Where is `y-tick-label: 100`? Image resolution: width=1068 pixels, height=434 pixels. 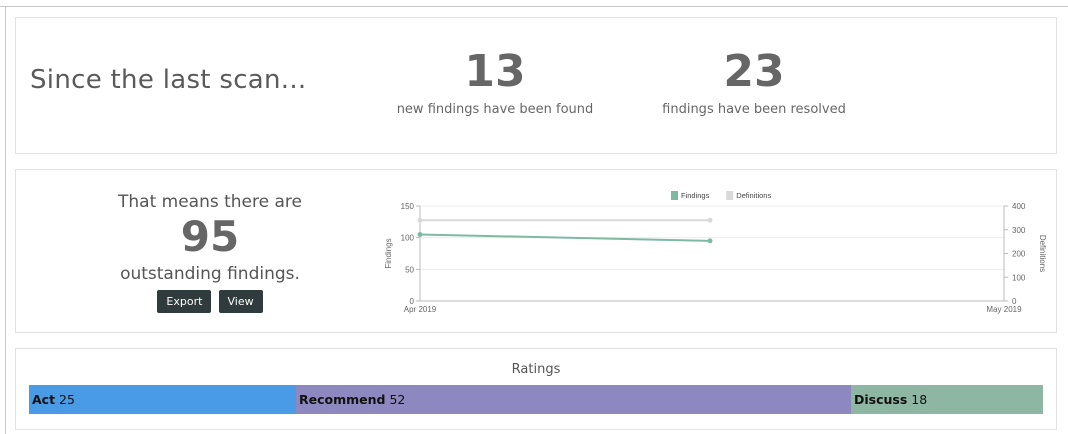
y-tick-label: 100 is located at coordinates (408, 238).